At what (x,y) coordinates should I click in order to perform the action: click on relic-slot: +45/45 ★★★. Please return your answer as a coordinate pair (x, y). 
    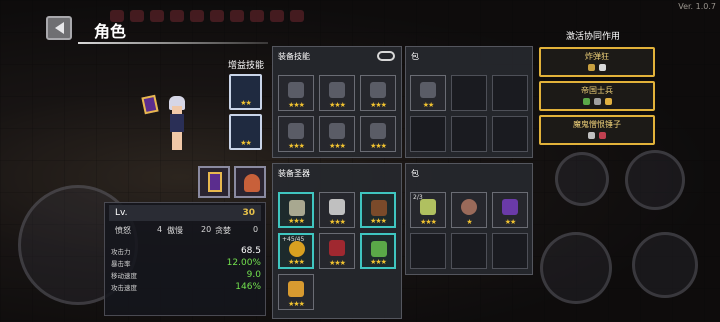
    Looking at the image, I should click on (296, 251).